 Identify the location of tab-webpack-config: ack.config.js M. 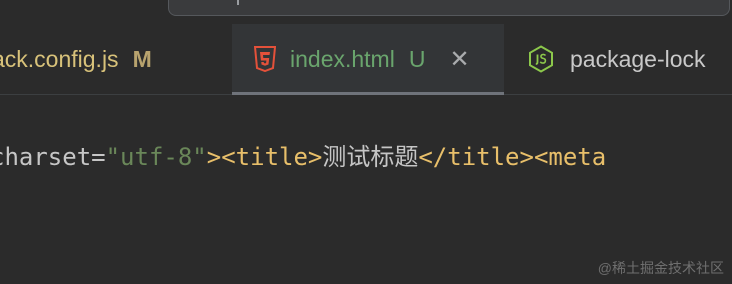
(76, 59).